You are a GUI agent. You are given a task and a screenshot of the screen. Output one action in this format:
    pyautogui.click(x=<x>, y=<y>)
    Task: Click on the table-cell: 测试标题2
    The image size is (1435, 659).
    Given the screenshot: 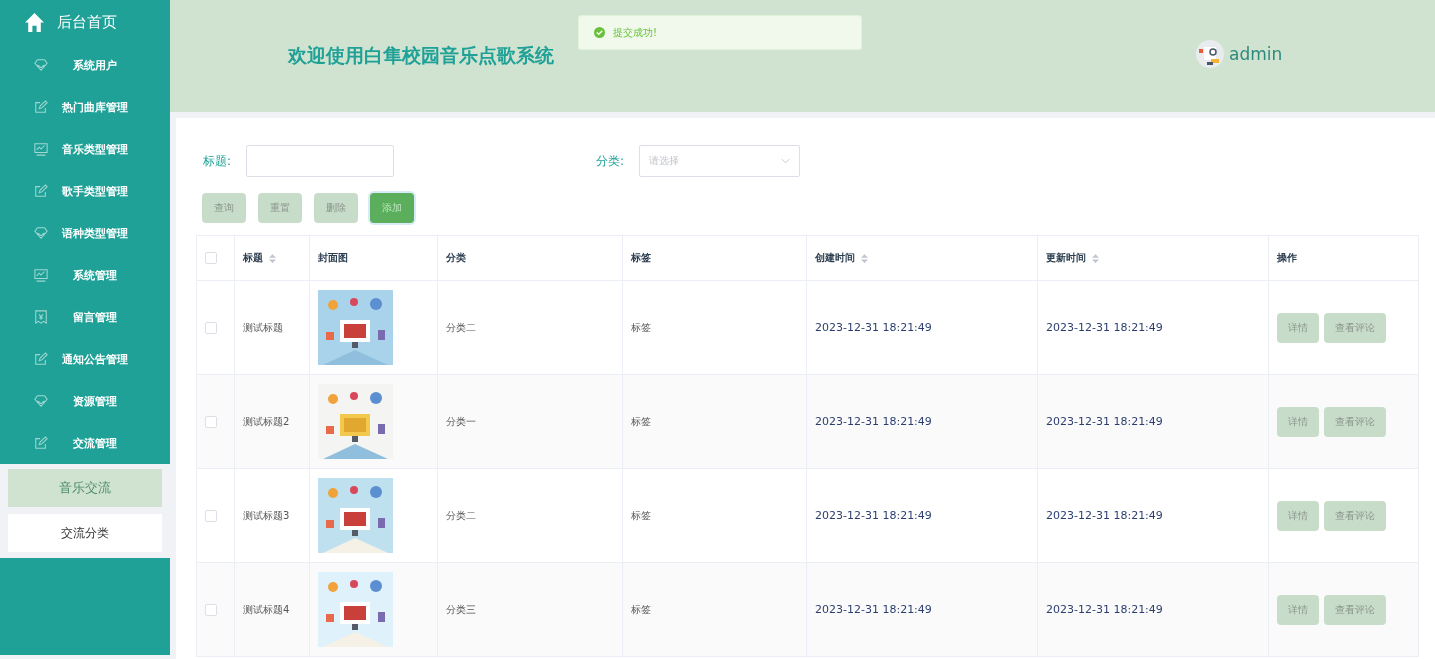 What is the action you would take?
    pyautogui.click(x=266, y=421)
    